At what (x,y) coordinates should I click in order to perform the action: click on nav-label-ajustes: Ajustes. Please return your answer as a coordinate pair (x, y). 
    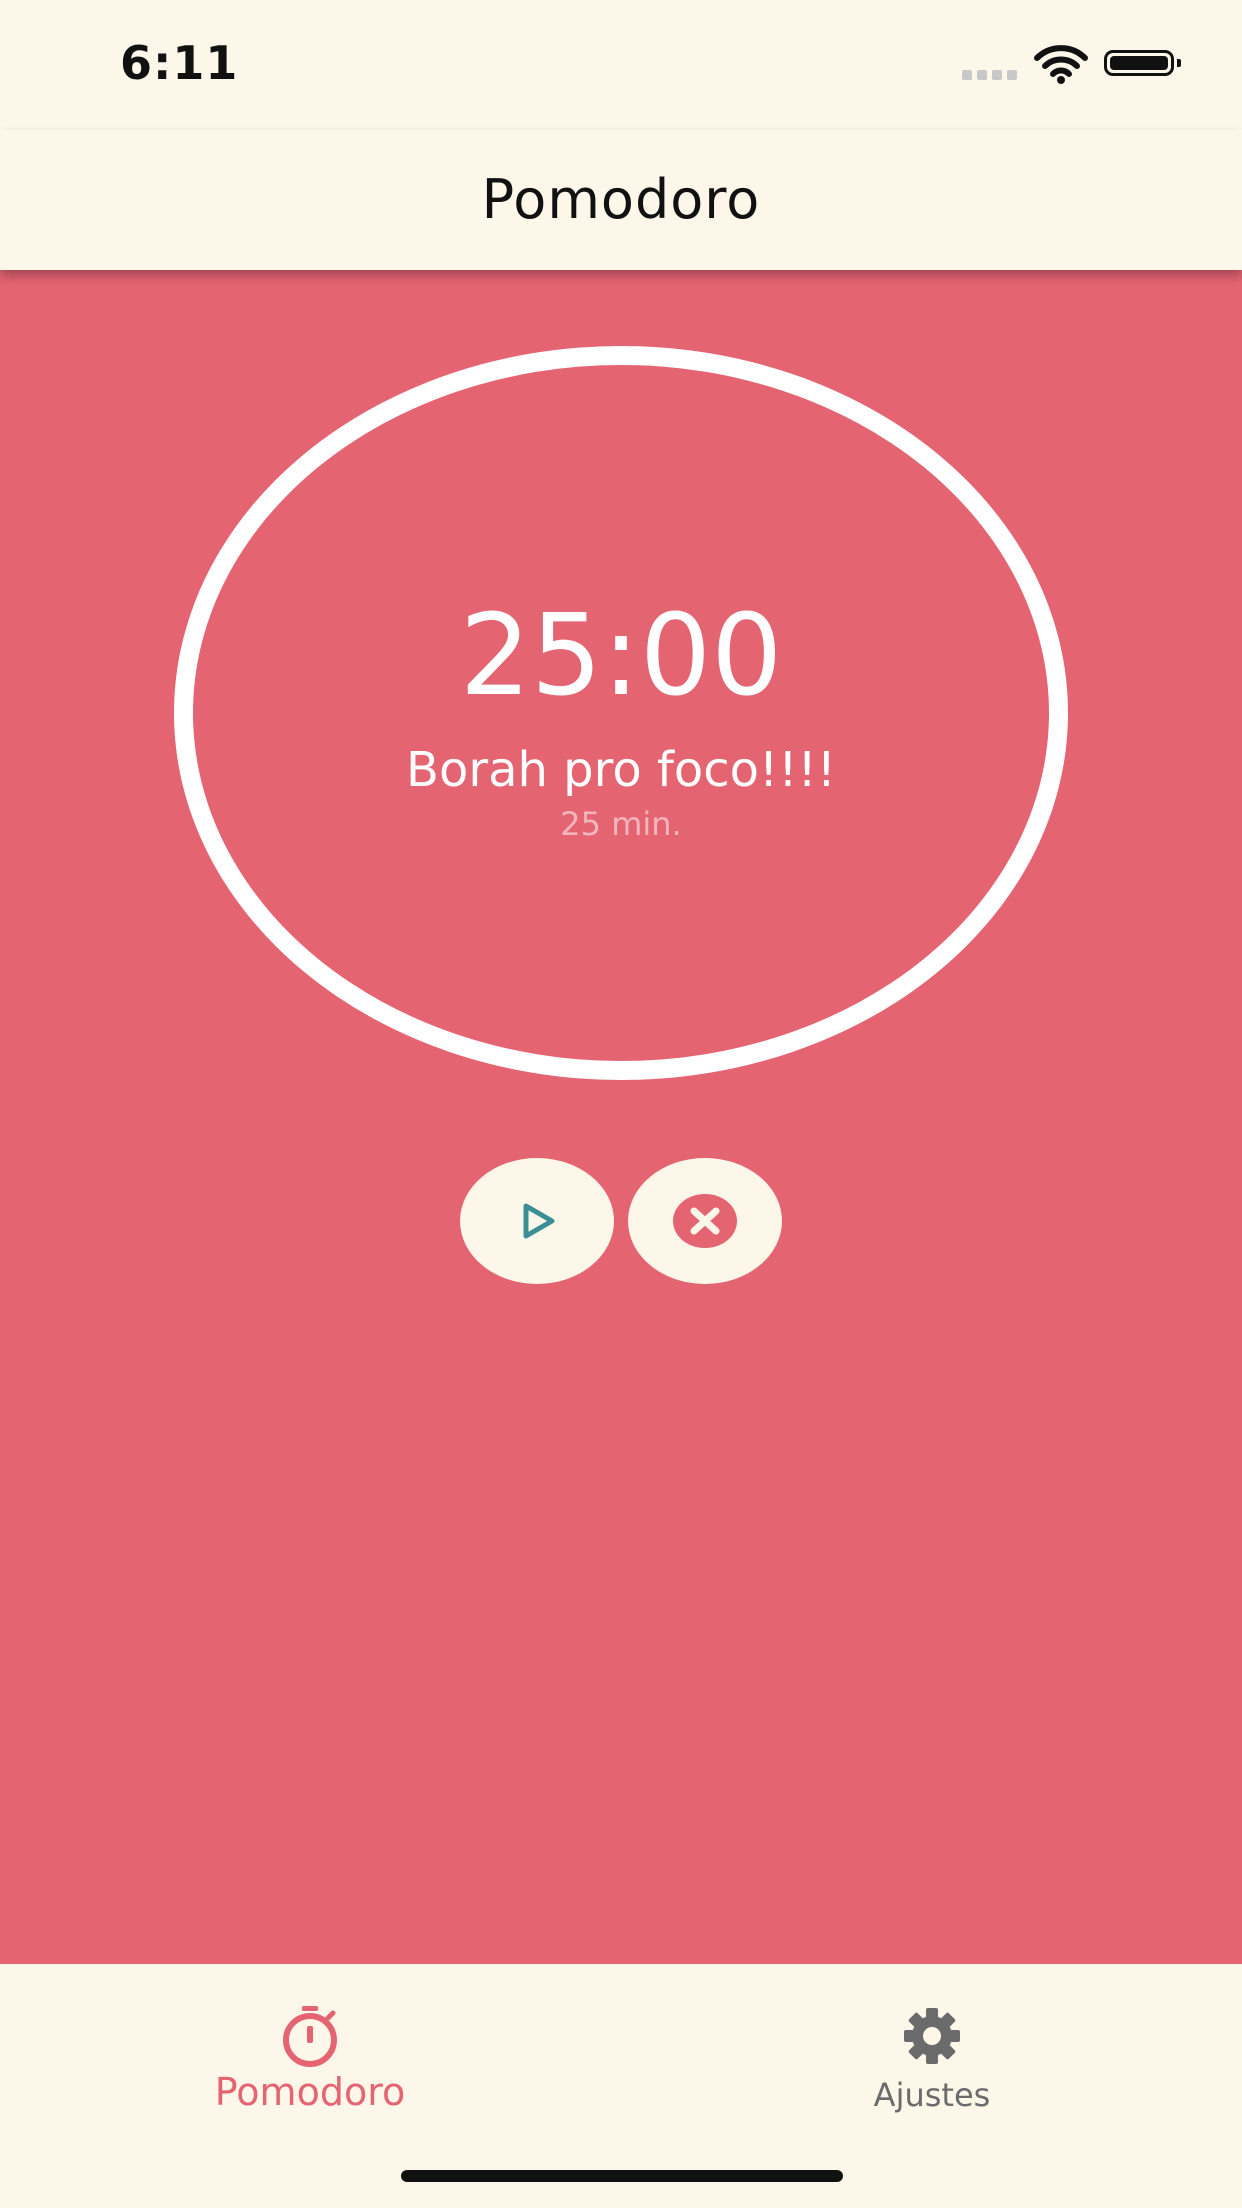
    Looking at the image, I should click on (932, 2095).